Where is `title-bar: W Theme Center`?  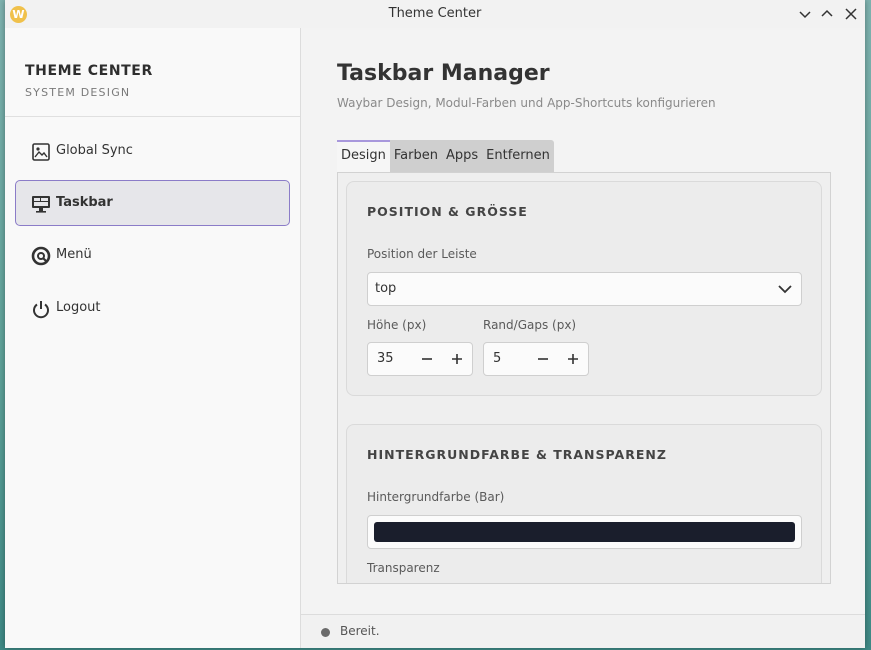 title-bar: W Theme Center is located at coordinates (435, 14).